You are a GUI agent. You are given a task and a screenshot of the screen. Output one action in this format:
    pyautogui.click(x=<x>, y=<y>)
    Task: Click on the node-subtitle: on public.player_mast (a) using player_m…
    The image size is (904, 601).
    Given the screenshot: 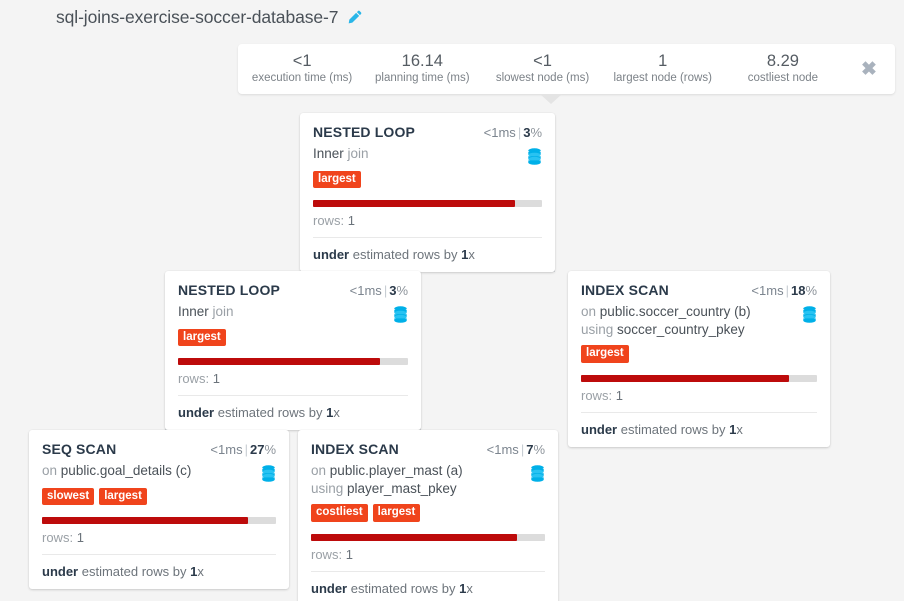 What is the action you would take?
    pyautogui.click(x=428, y=480)
    